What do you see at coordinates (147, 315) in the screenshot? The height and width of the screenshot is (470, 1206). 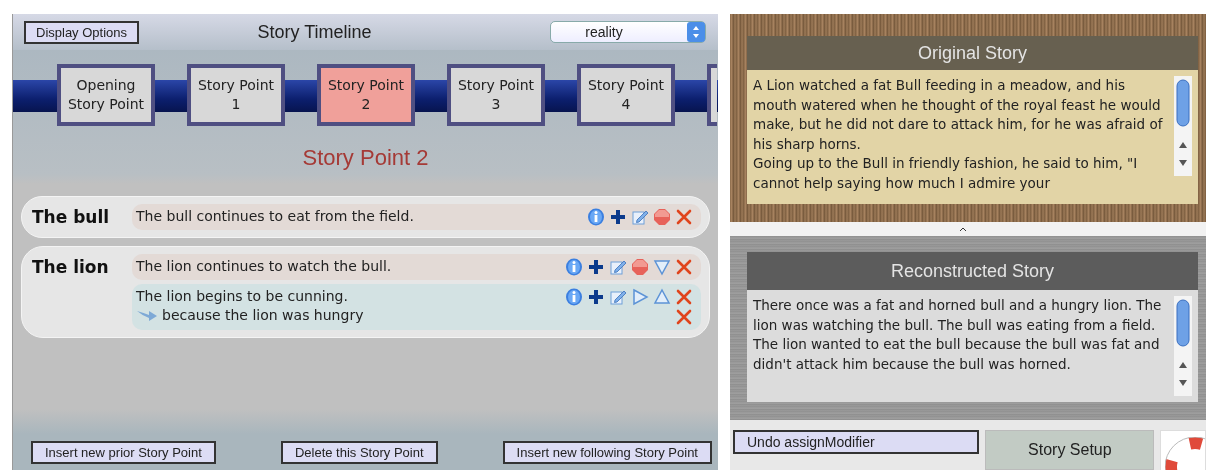 I see `arrow-icon` at bounding box center [147, 315].